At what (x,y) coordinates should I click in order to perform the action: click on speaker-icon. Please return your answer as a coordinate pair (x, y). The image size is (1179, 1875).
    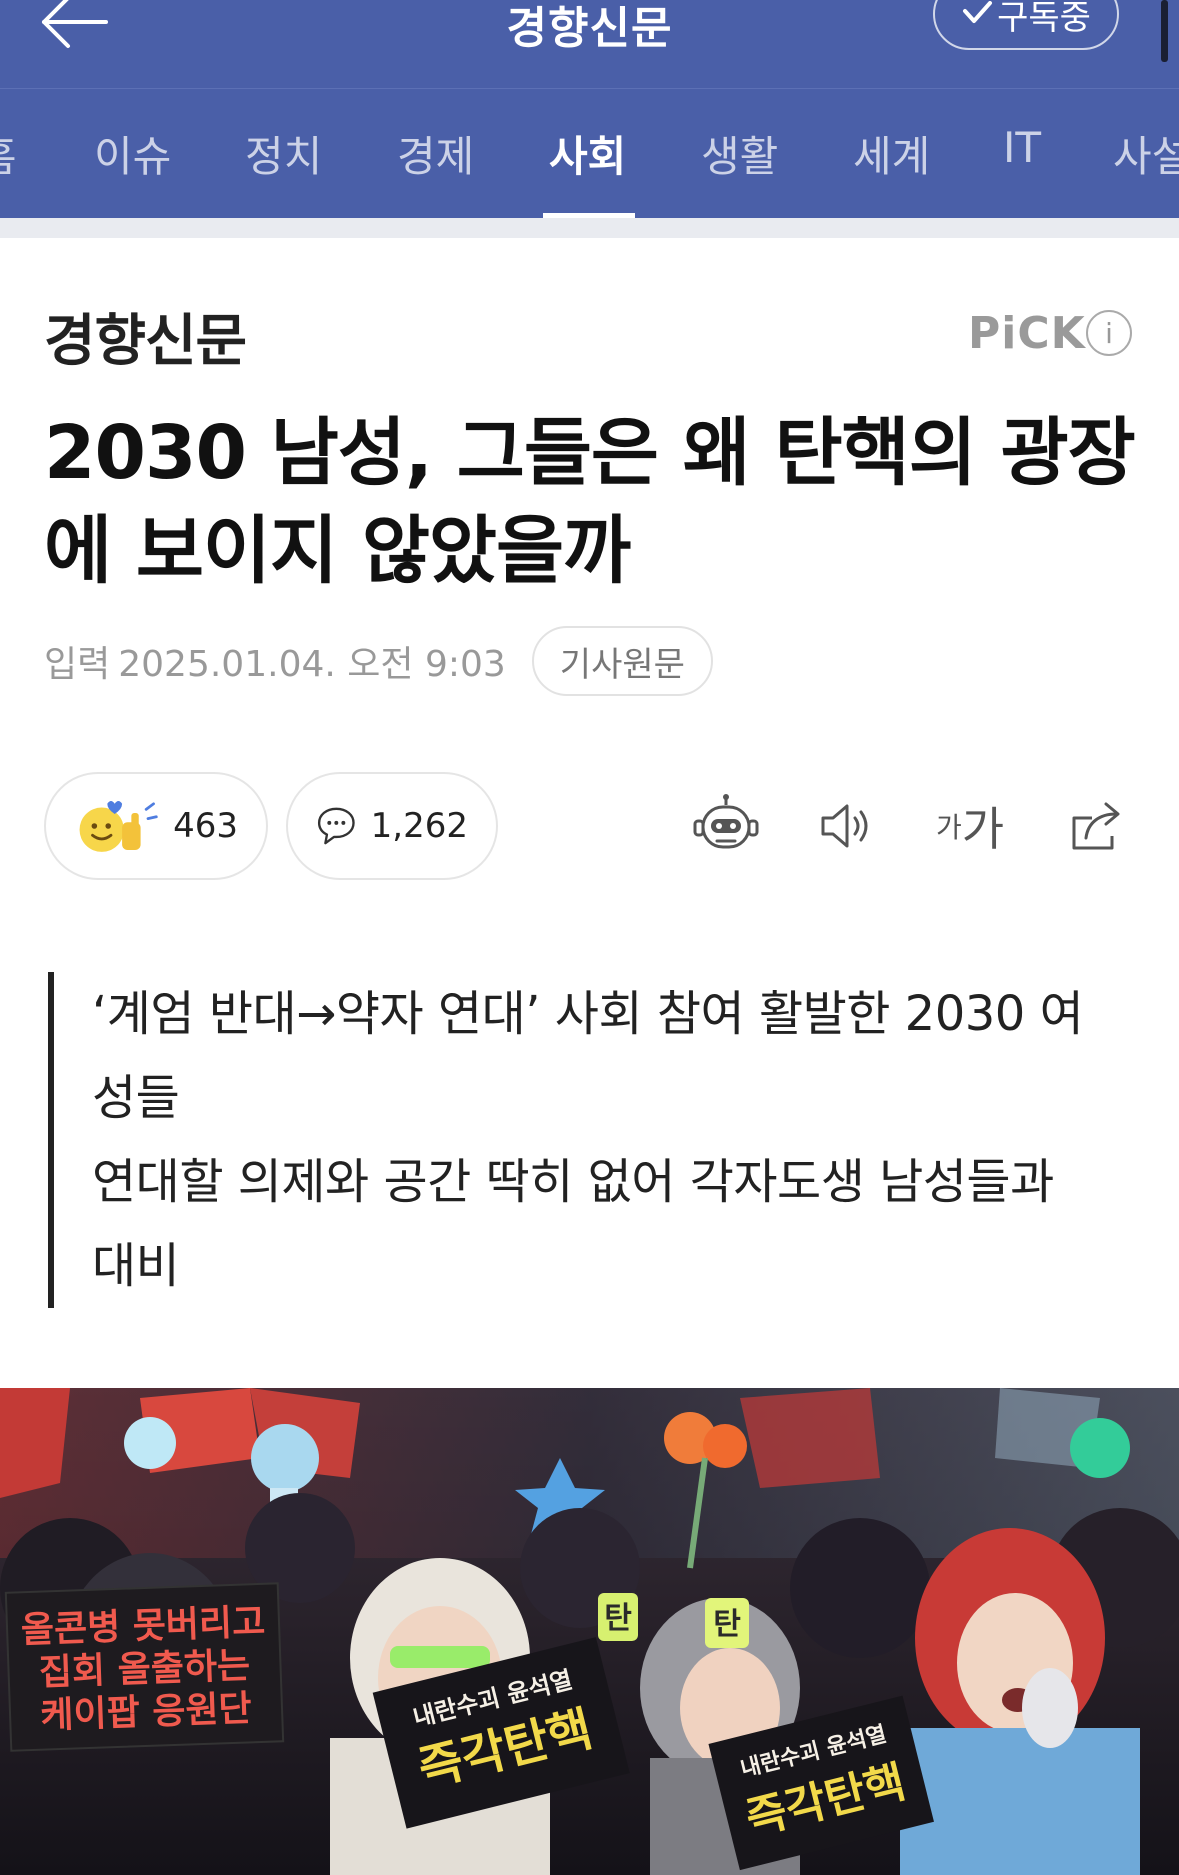
    Looking at the image, I should click on (844, 826).